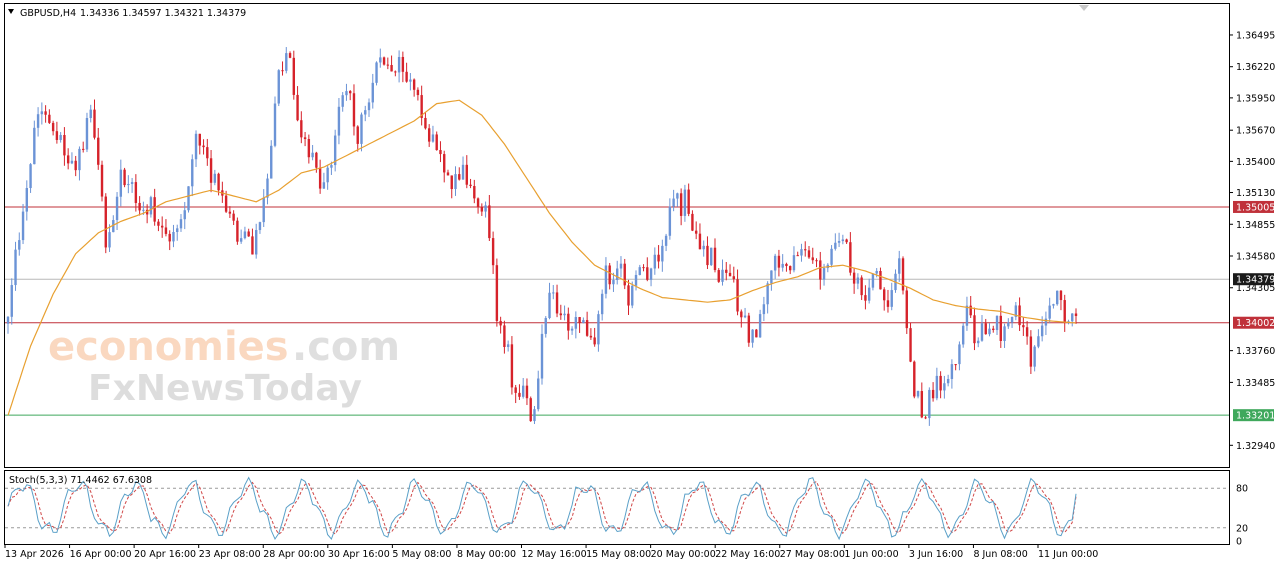  Describe the element at coordinates (871, 554) in the screenshot. I see `x-tick-label: 1 Jun 00:00` at that location.